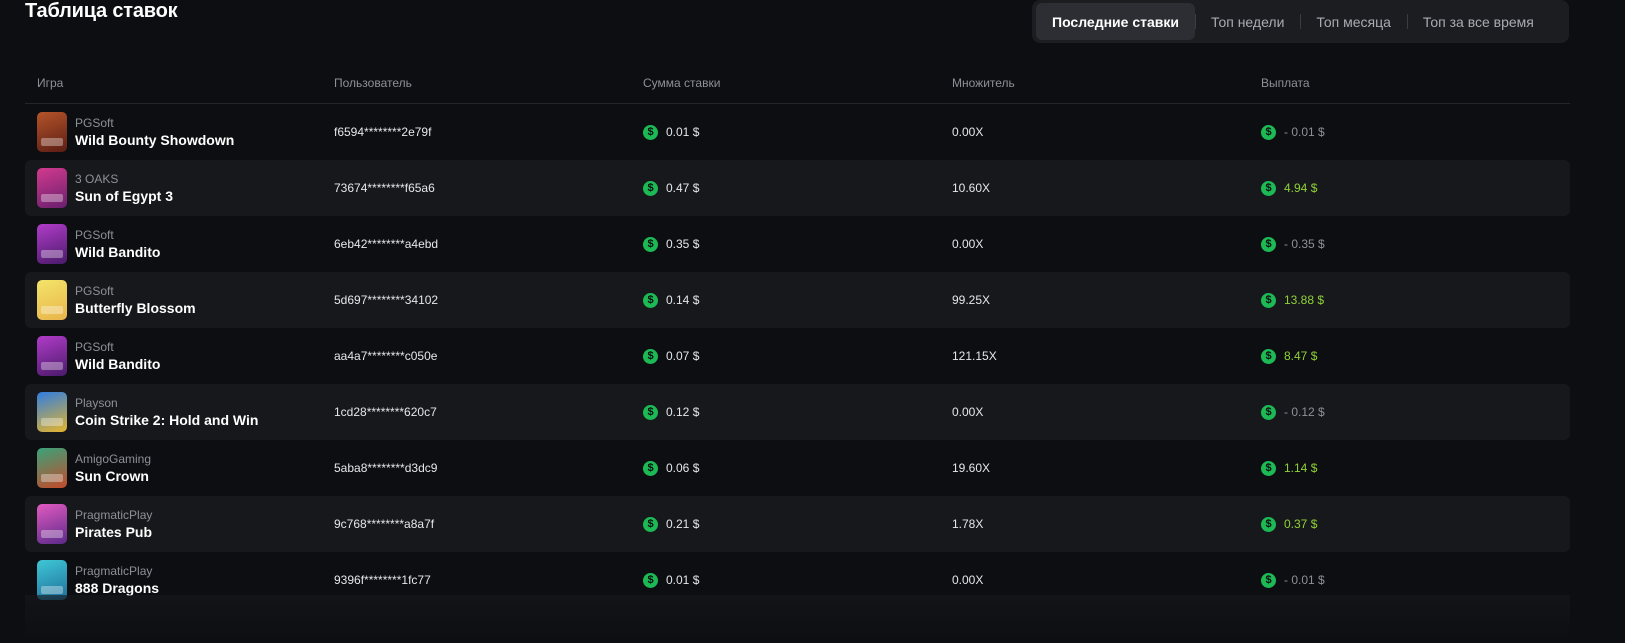  Describe the element at coordinates (1304, 580) in the screenshot. I see `payout-value: - 0.01 $` at that location.